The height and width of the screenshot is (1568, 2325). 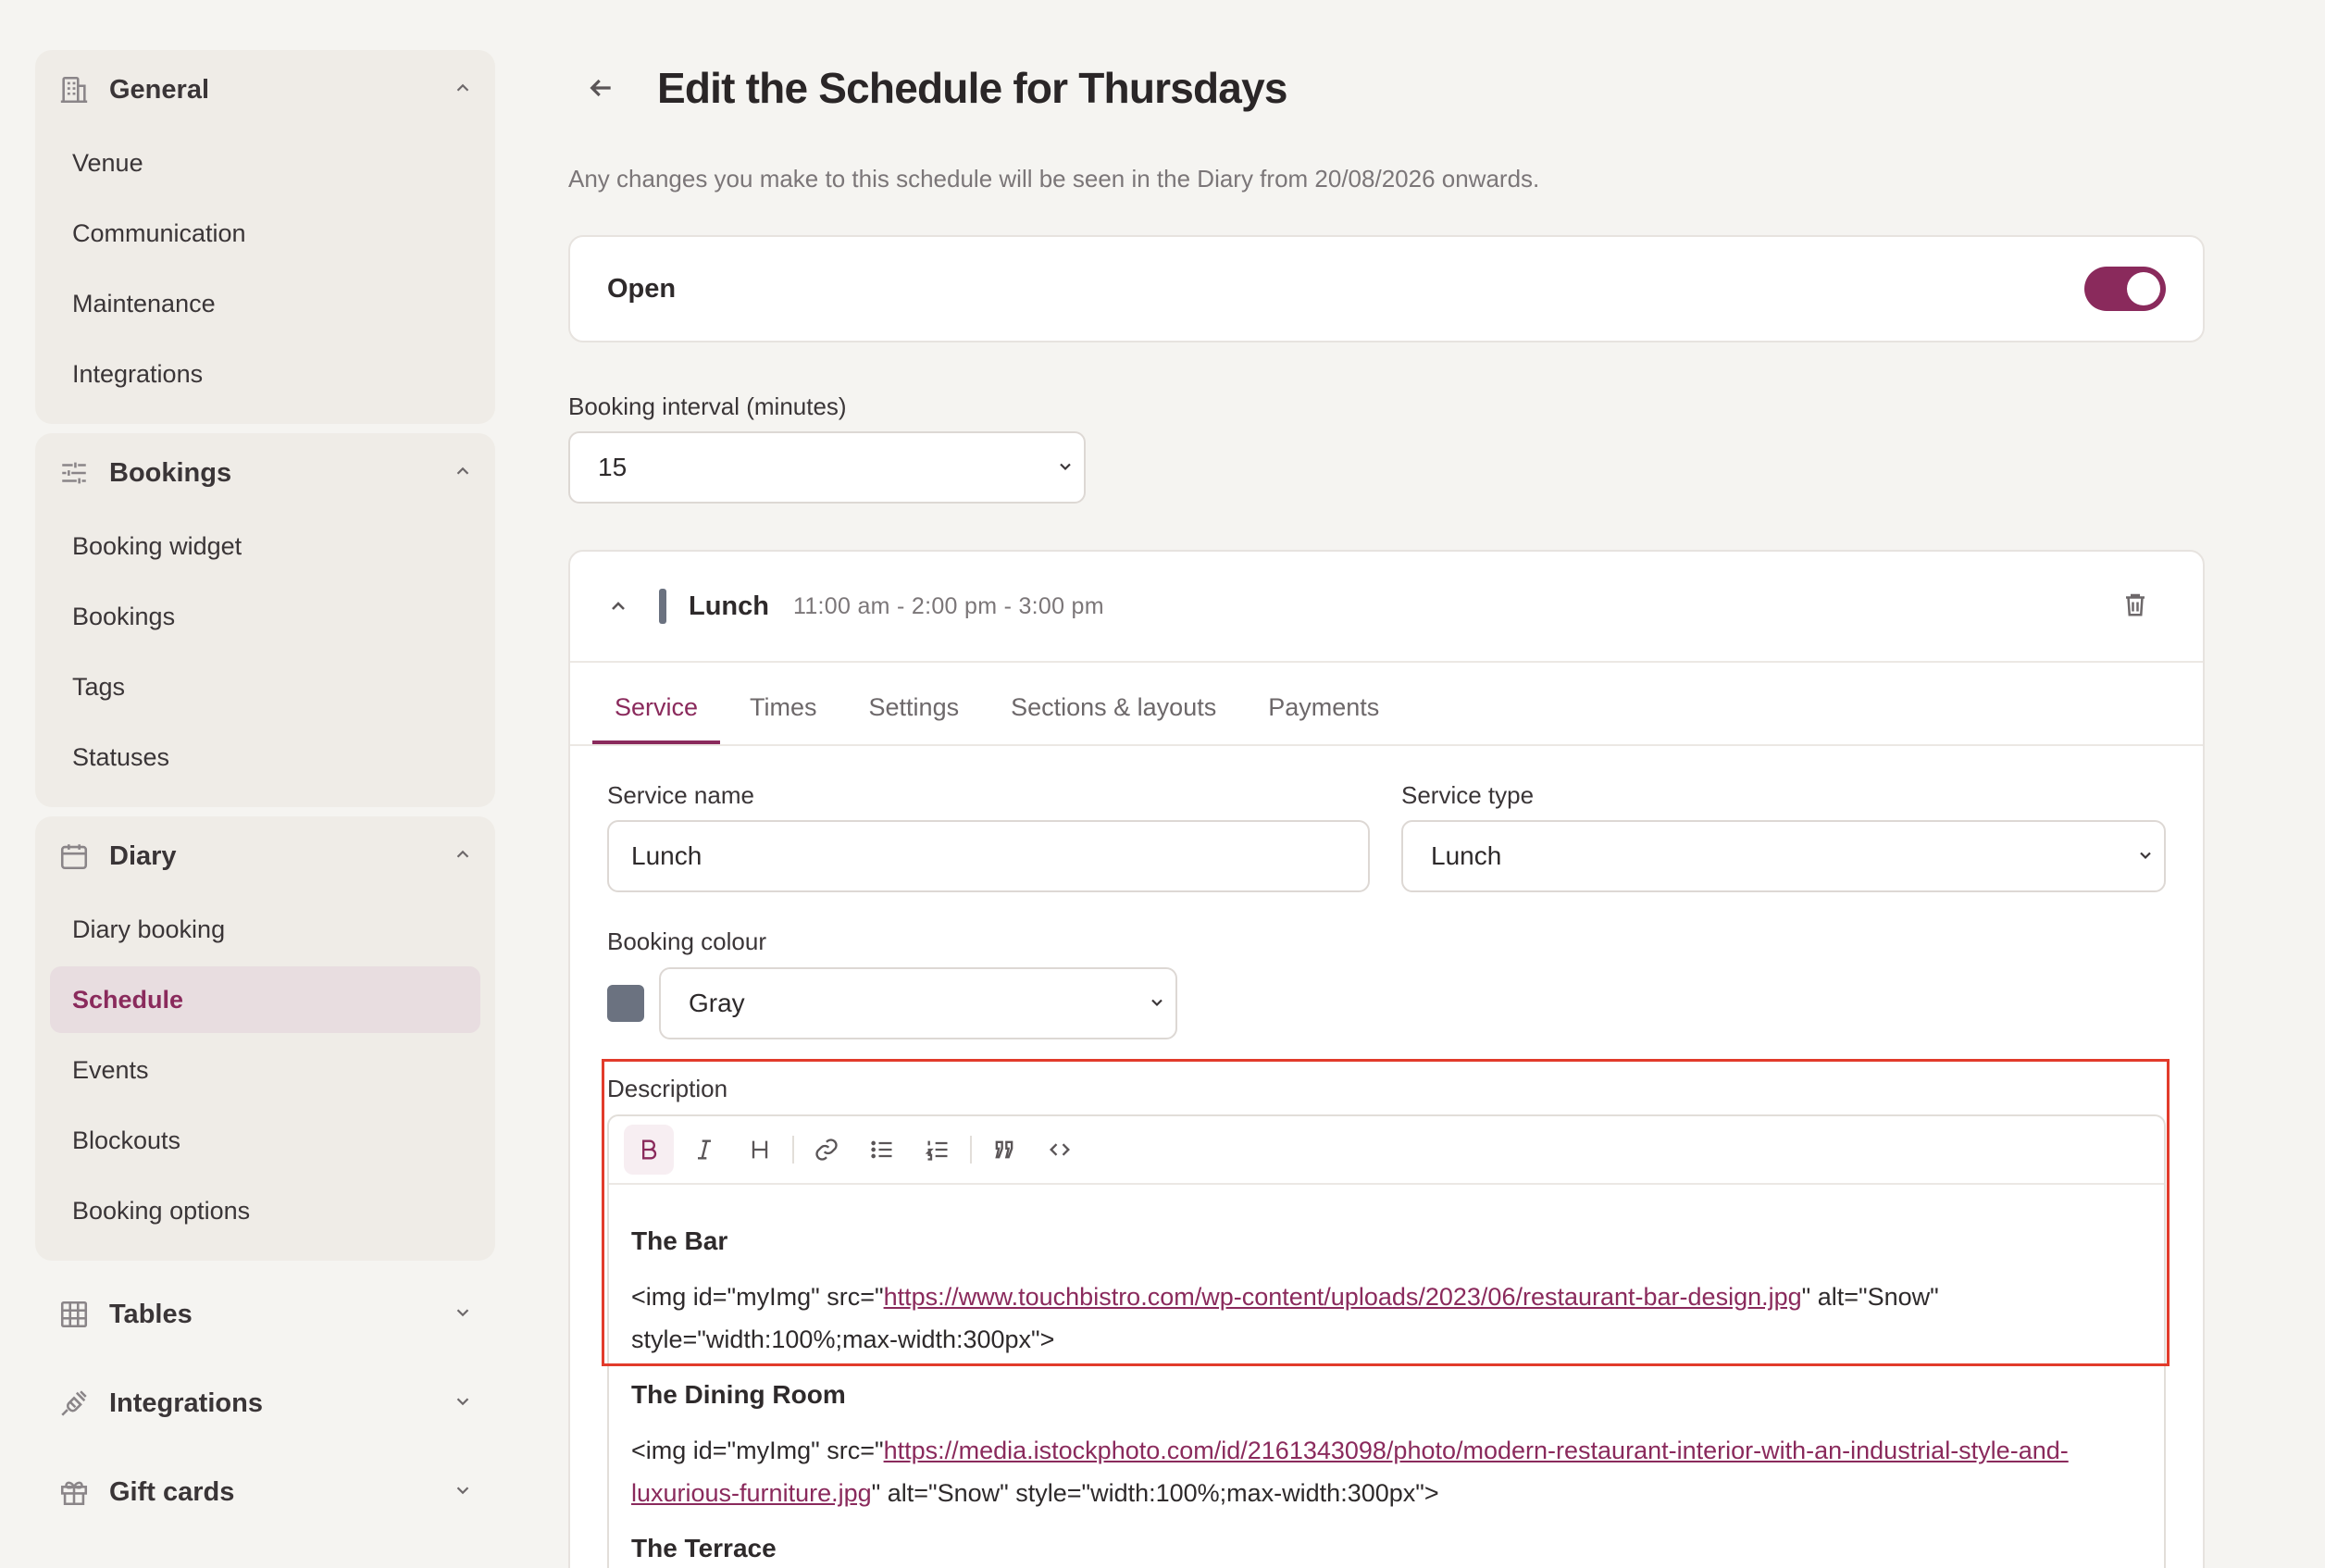 I want to click on back-button, so click(x=600, y=88).